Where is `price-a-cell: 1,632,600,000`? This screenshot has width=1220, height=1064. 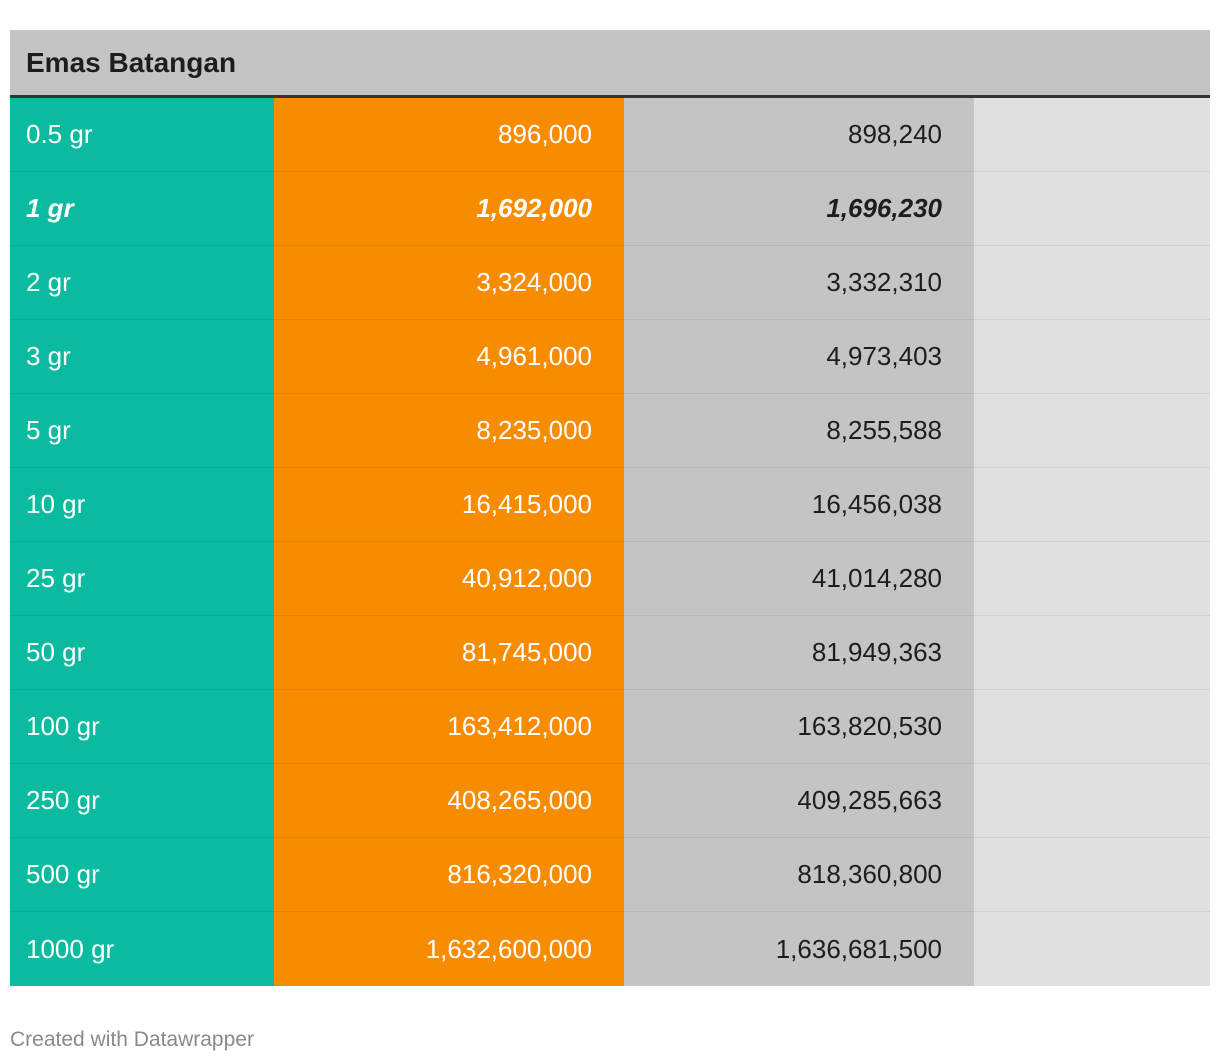 price-a-cell: 1,632,600,000 is located at coordinates (449, 949).